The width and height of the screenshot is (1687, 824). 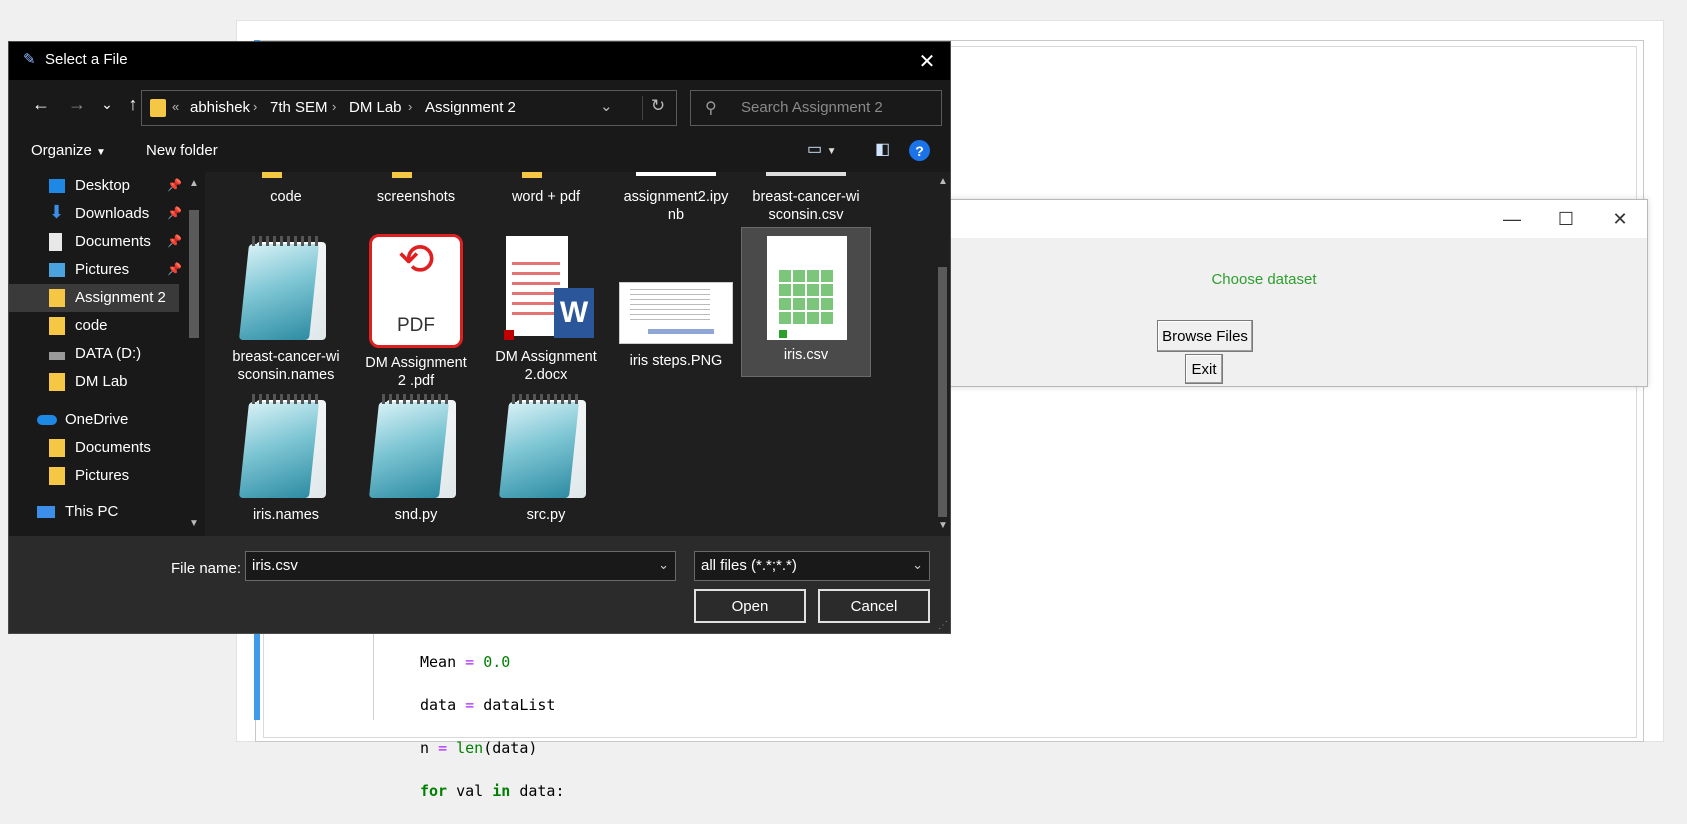 What do you see at coordinates (1264, 219) in the screenshot?
I see `tk-titlebar: — ☐ ✕` at bounding box center [1264, 219].